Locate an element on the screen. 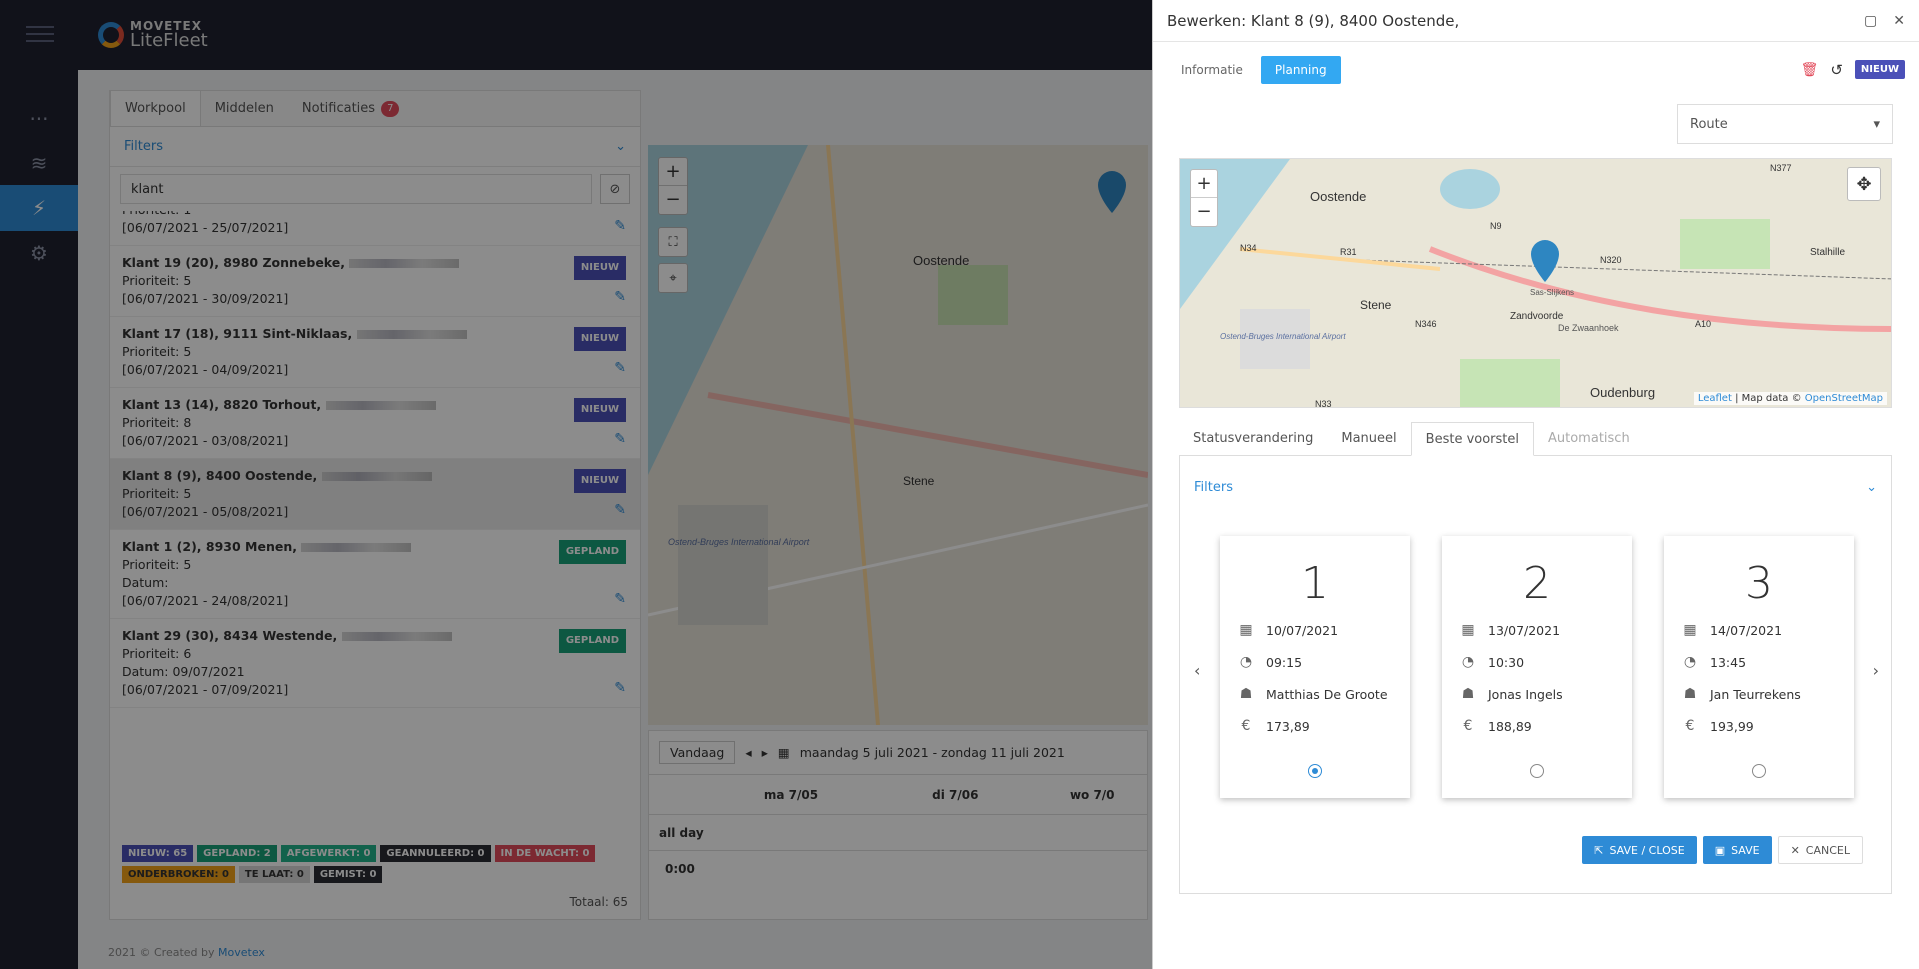  cancel-button: ✕ CANCEL is located at coordinates (1820, 850).